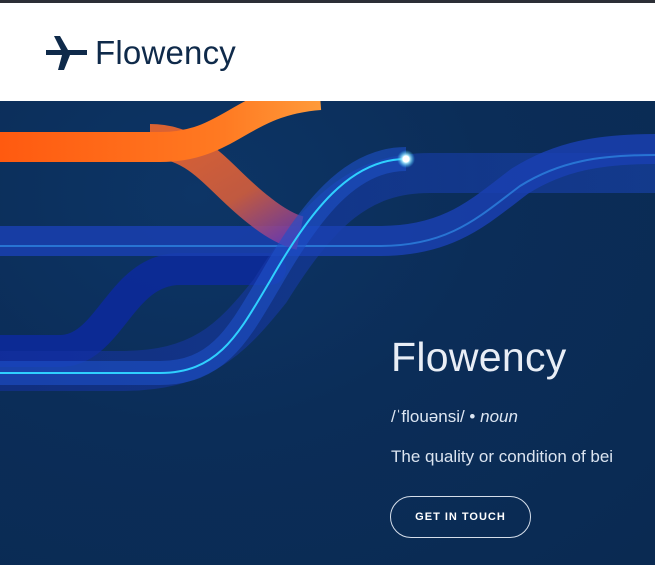  What do you see at coordinates (460, 517) in the screenshot?
I see `get-in-touch-button: GET IN TOUCH` at bounding box center [460, 517].